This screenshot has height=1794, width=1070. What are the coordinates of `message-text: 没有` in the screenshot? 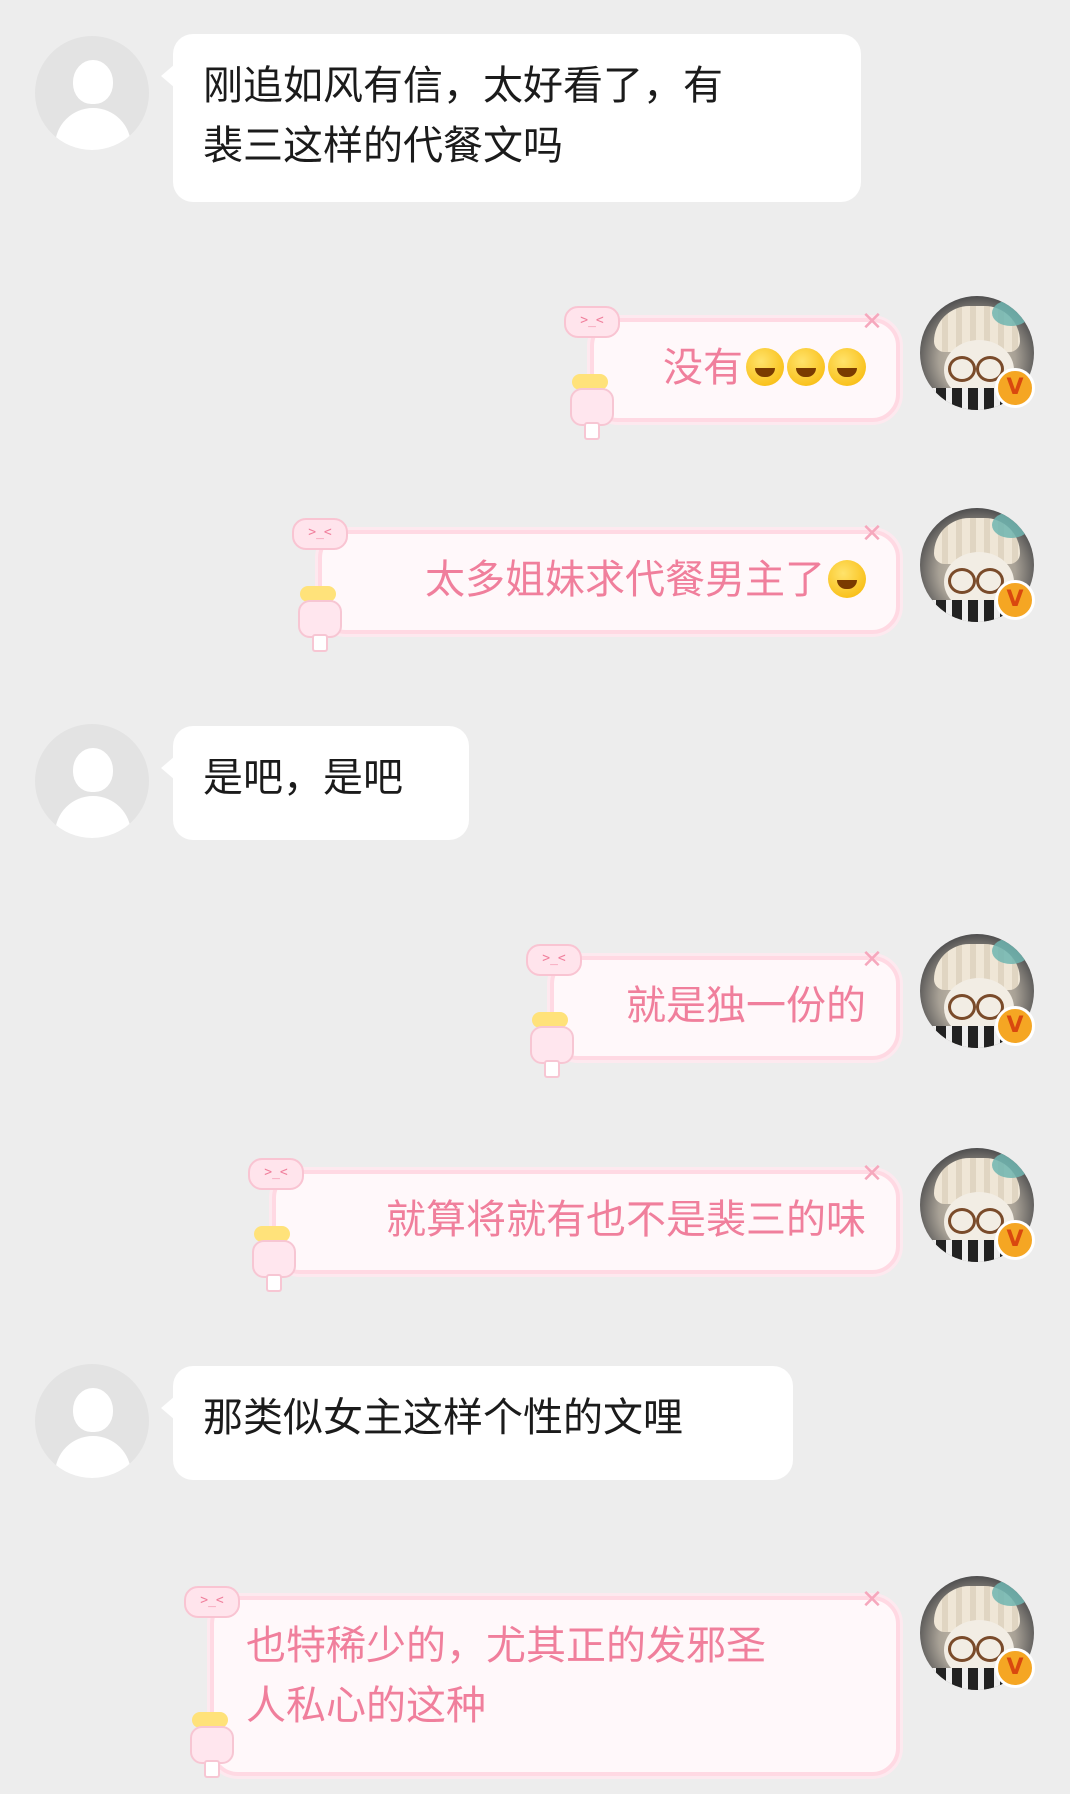 It's located at (703, 368).